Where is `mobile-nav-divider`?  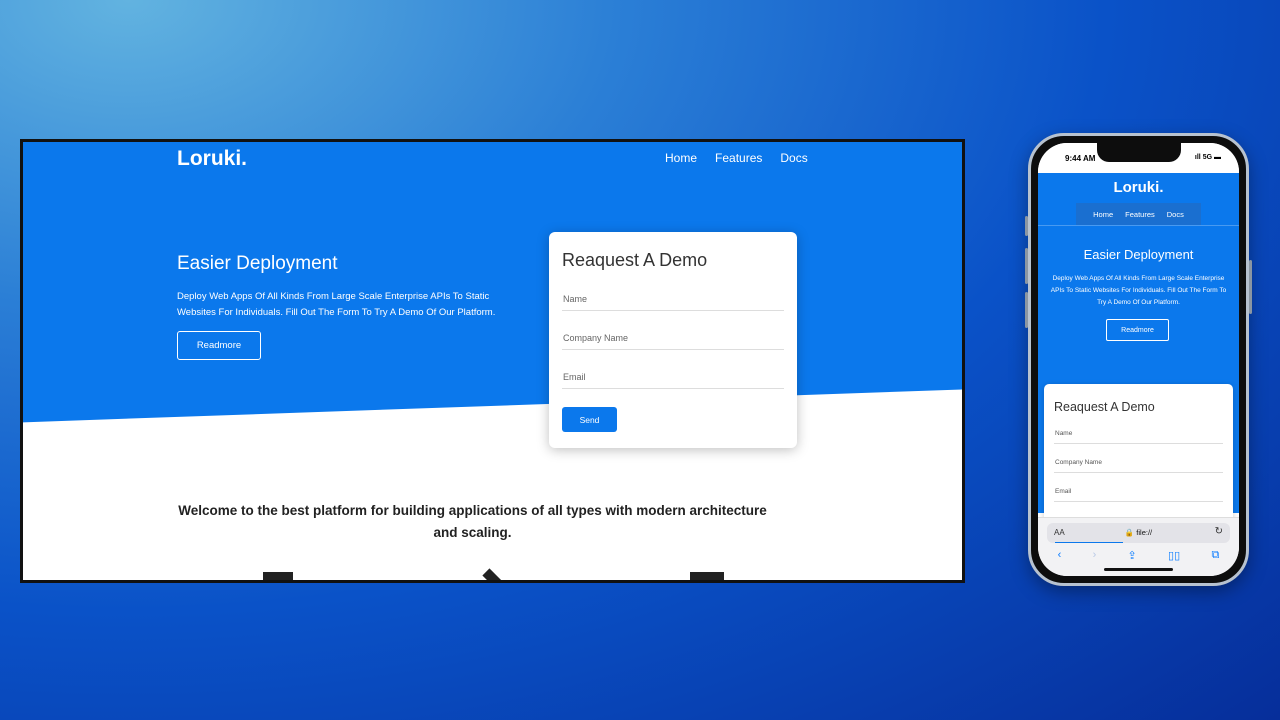
mobile-nav-divider is located at coordinates (1138, 225).